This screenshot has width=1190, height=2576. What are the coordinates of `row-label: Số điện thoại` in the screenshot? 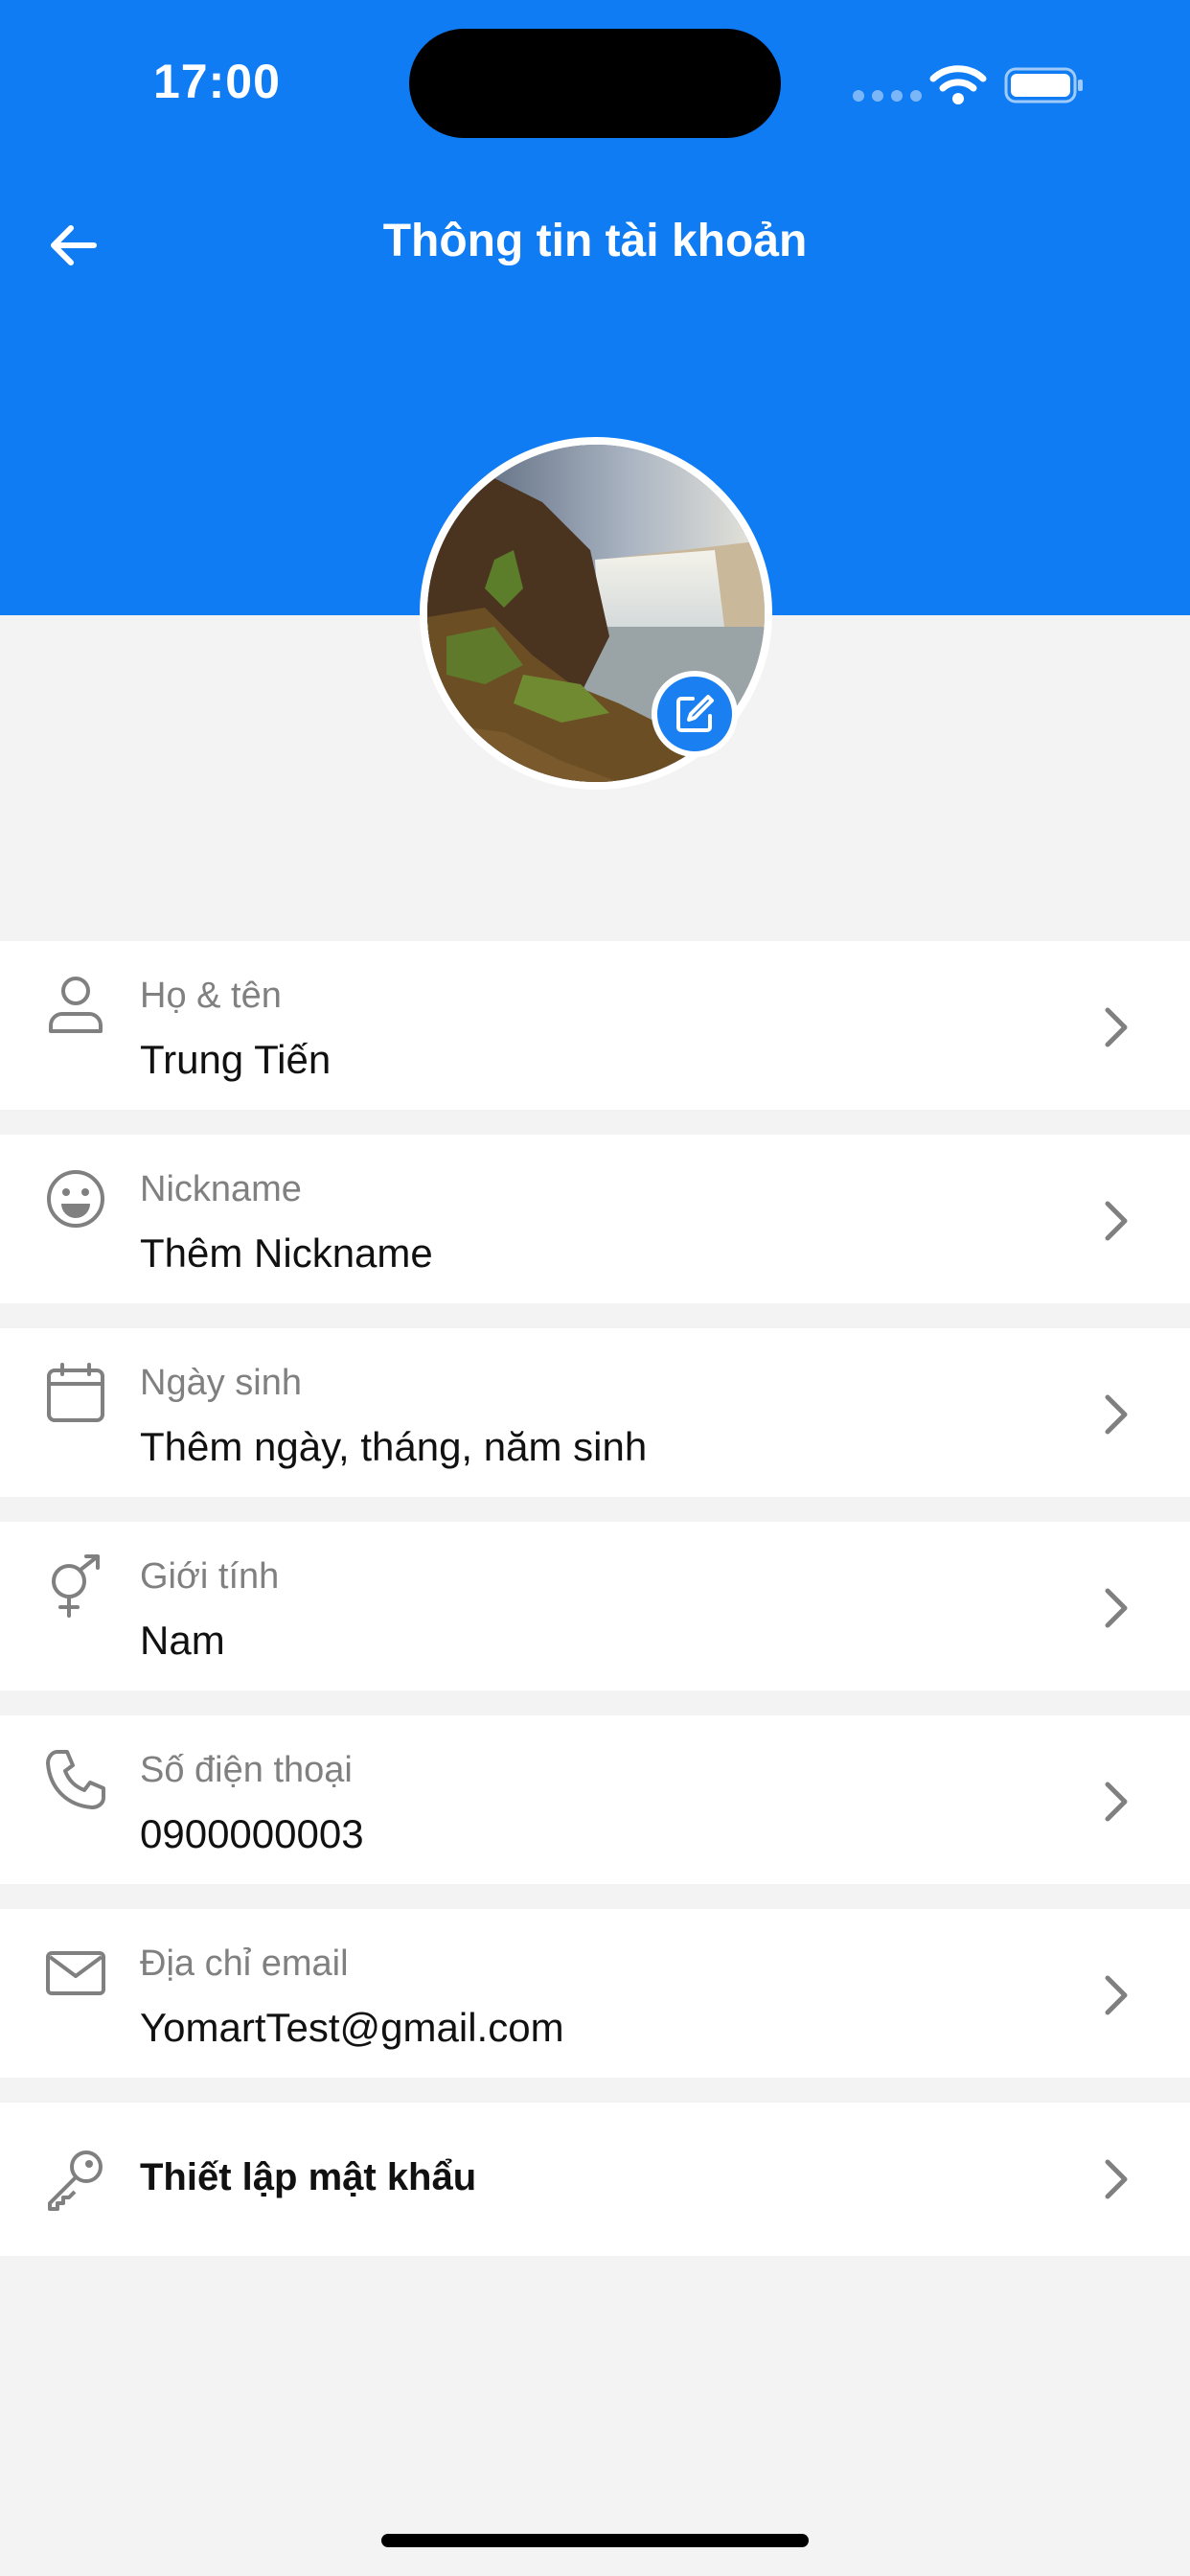 It's located at (247, 1770).